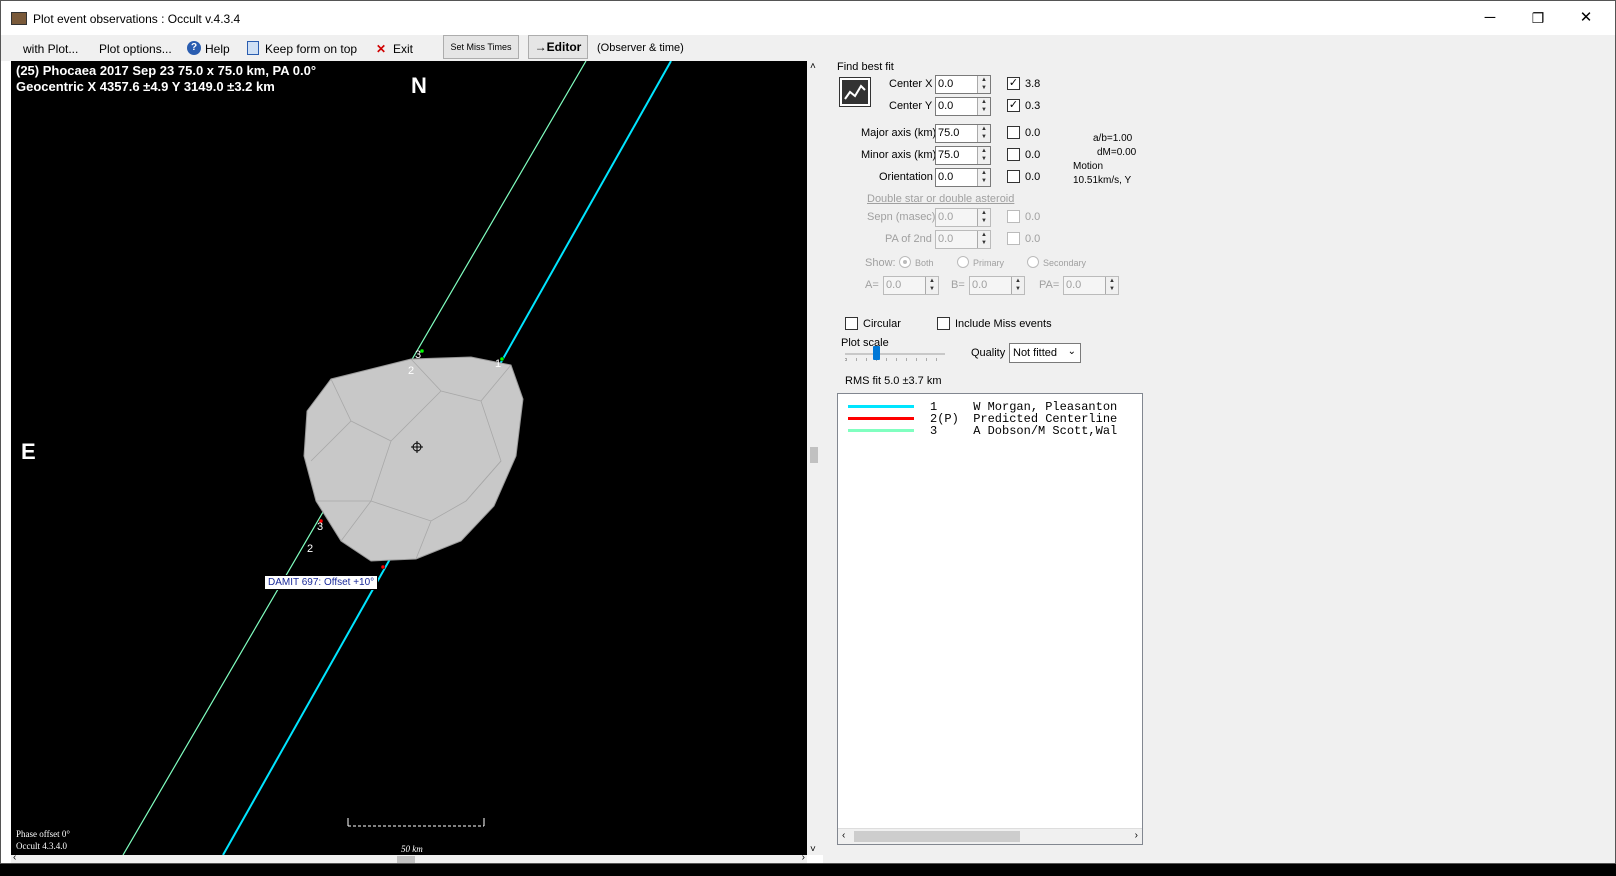 The width and height of the screenshot is (1616, 876). Describe the element at coordinates (963, 262) in the screenshot. I see `show-primary-radio` at that location.